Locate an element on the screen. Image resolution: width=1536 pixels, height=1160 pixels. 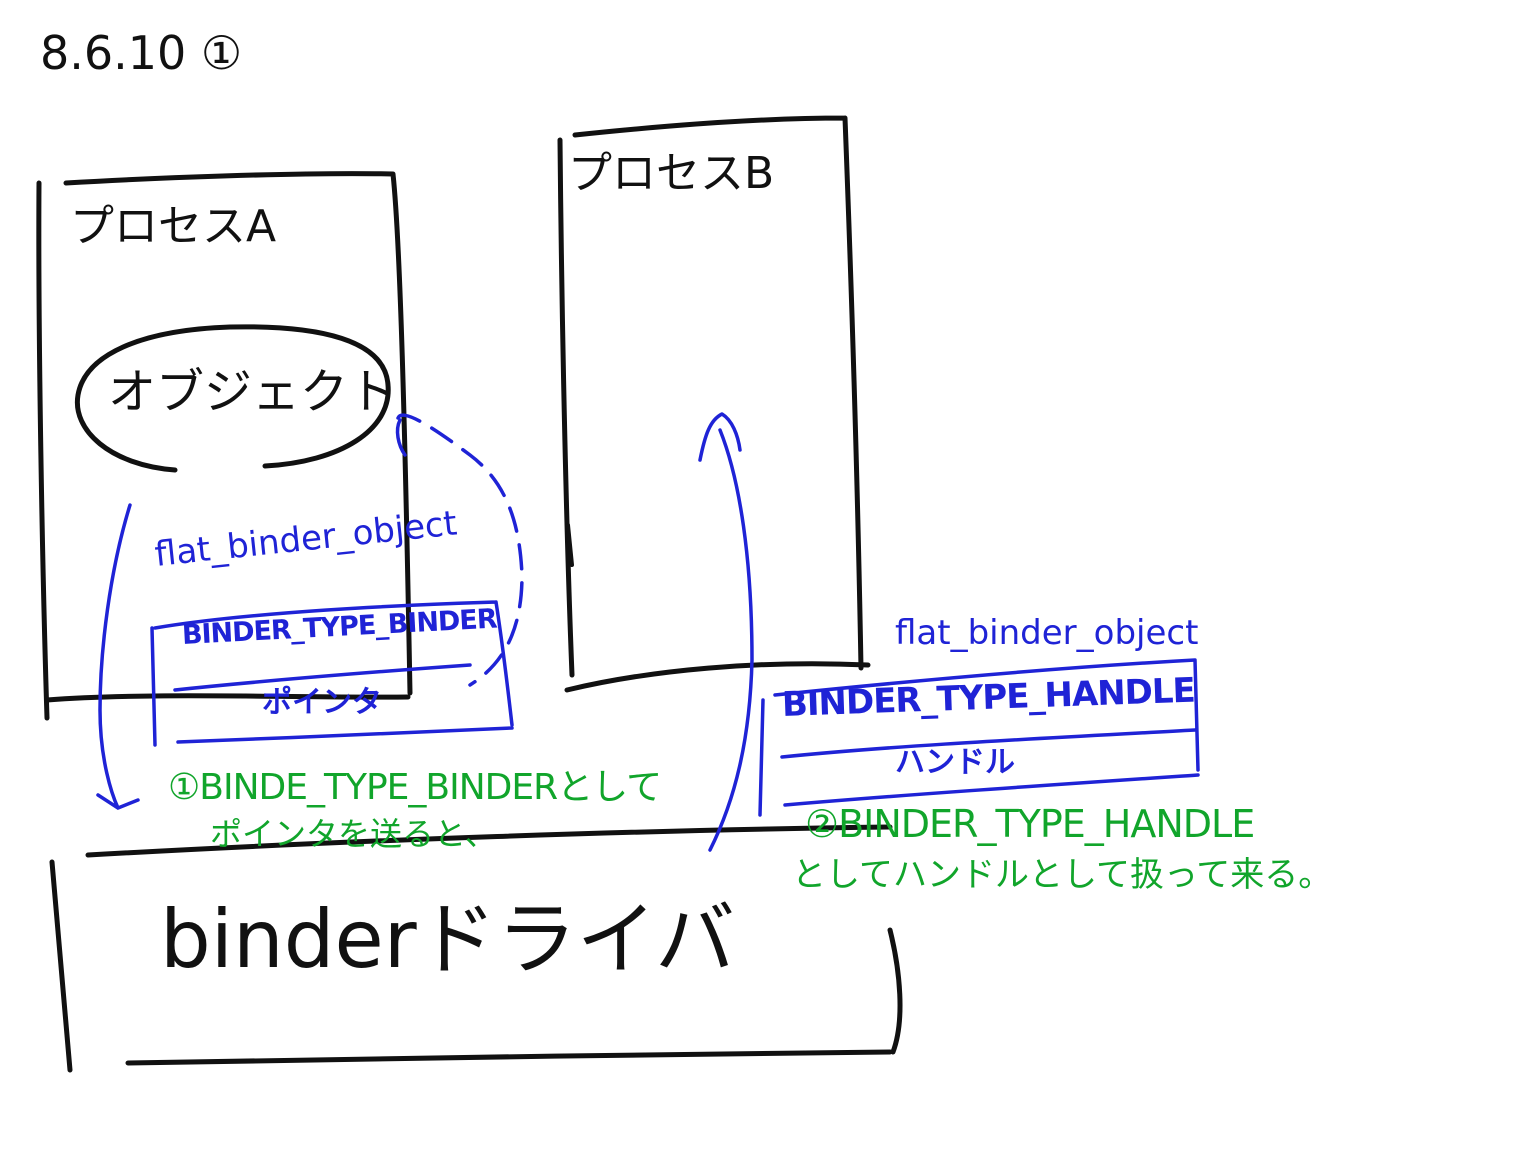
flat-obj-a-value: ポインタ is located at coordinates (322, 702).